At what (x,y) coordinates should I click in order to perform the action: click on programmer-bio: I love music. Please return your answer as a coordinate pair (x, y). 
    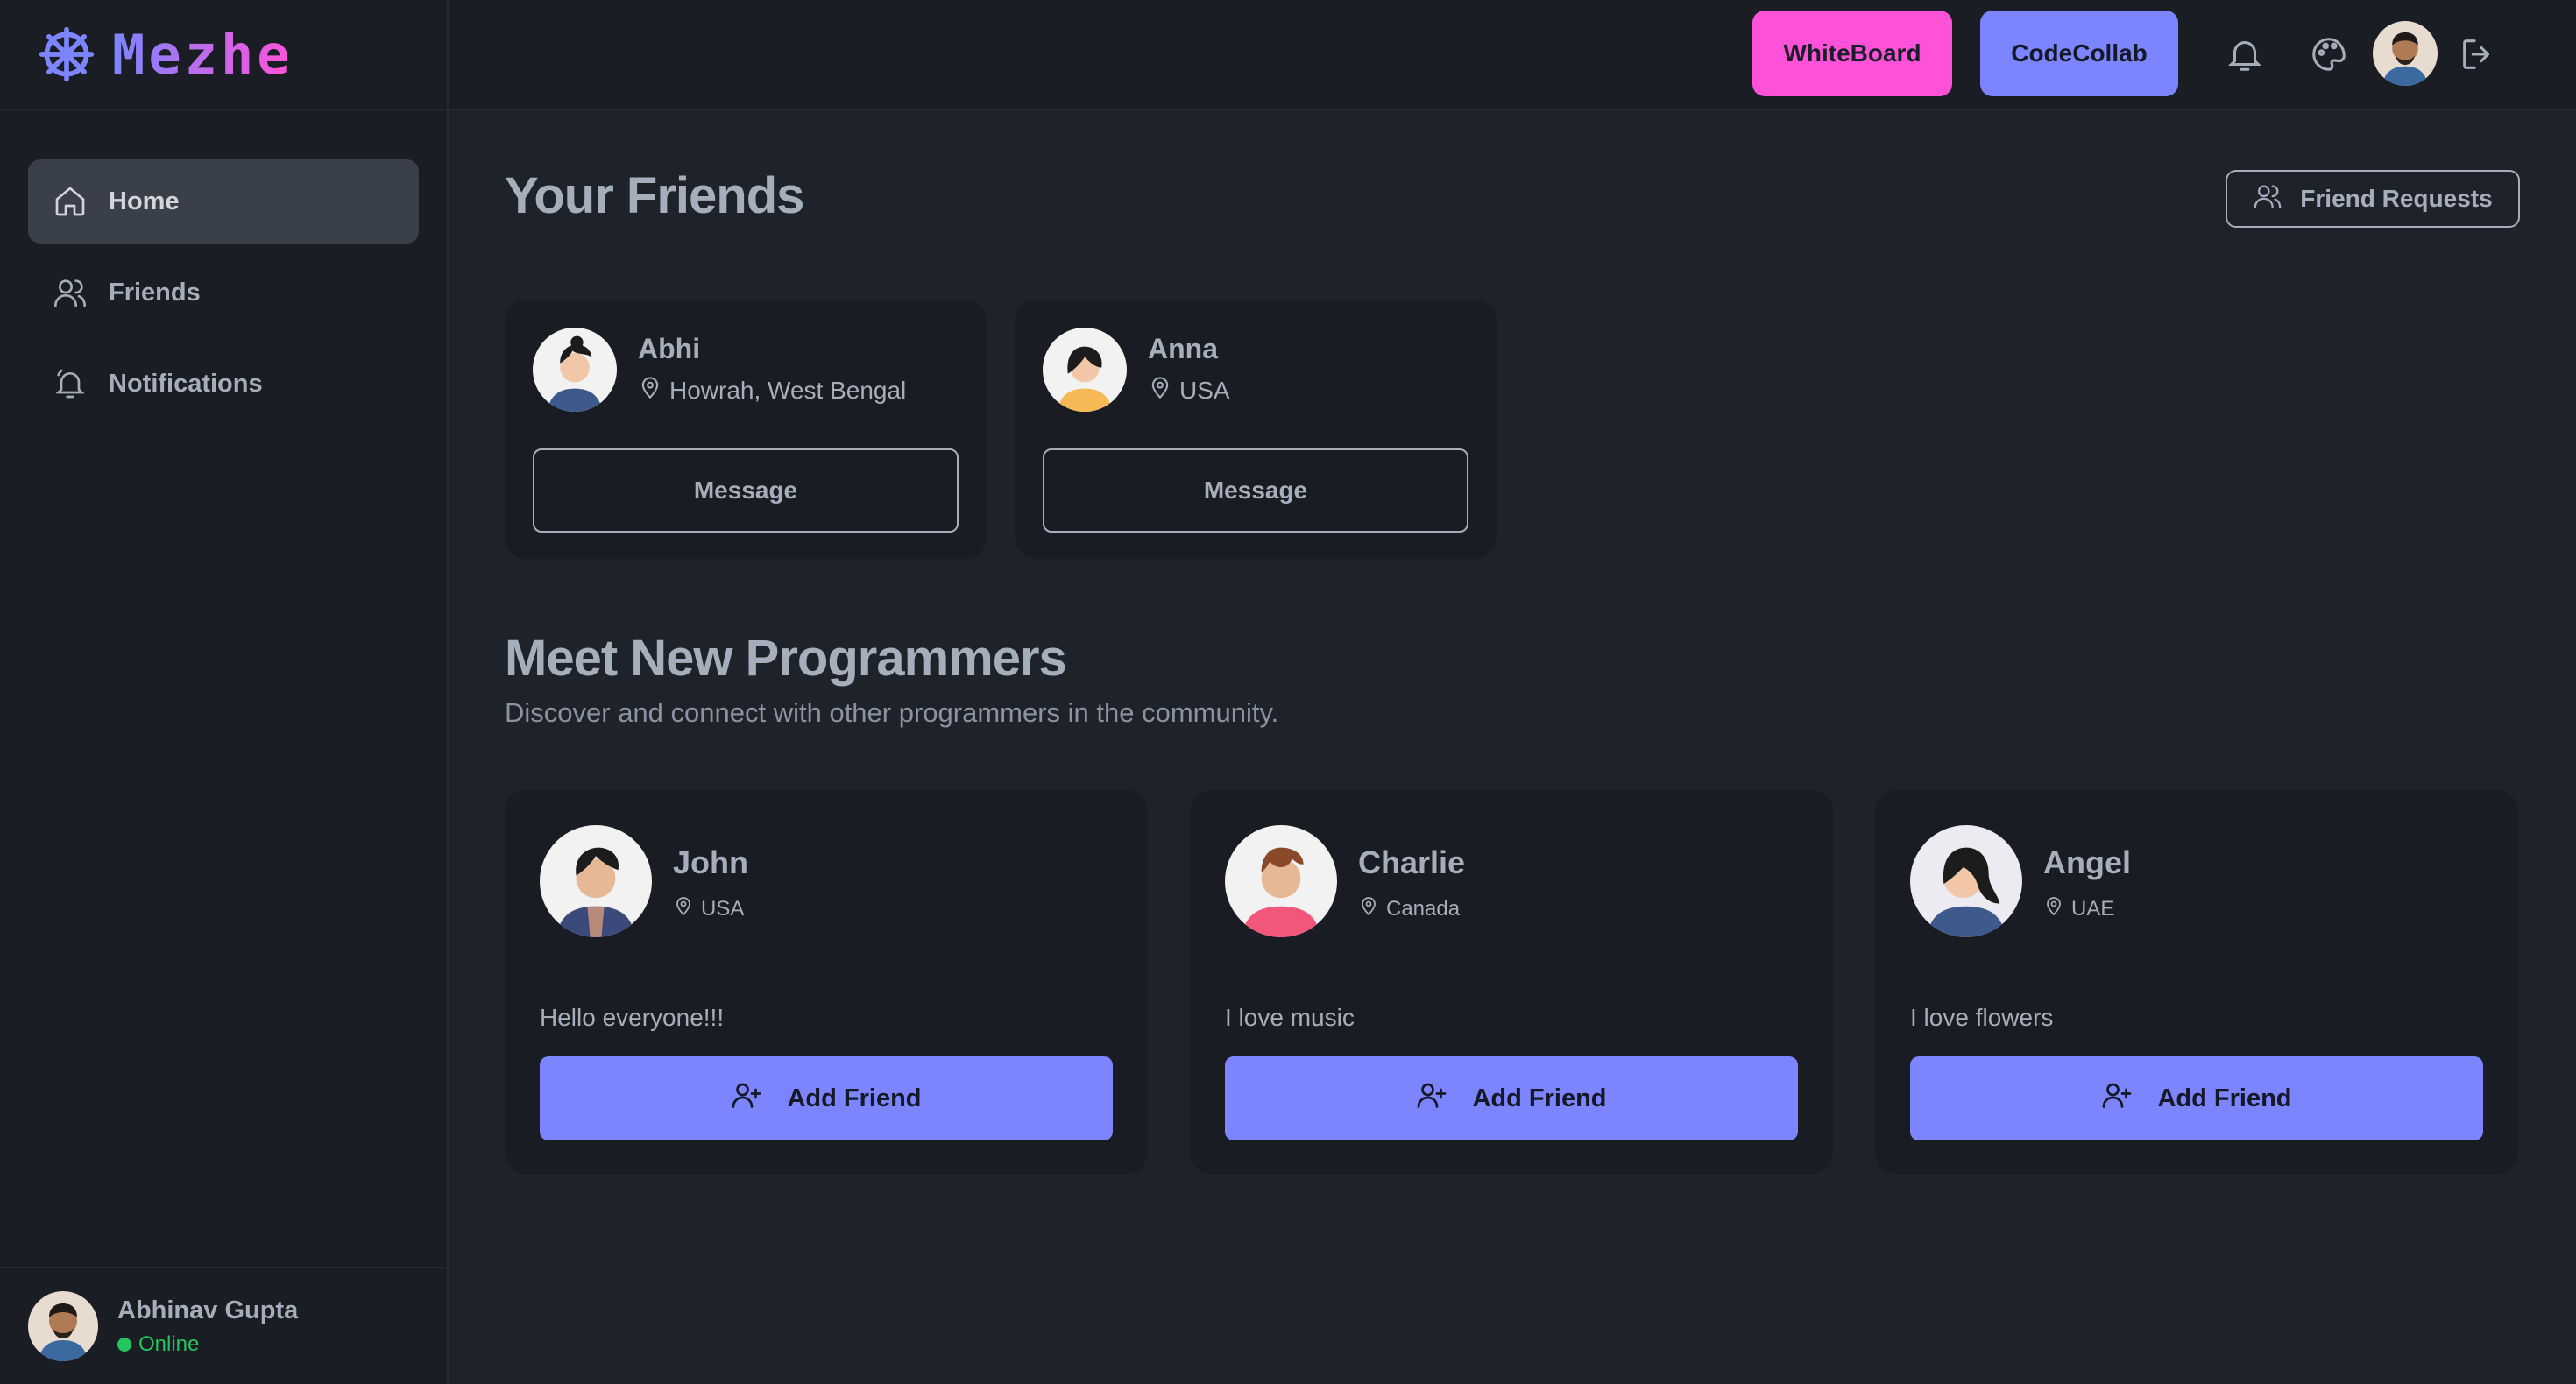
    Looking at the image, I should click on (1290, 1017).